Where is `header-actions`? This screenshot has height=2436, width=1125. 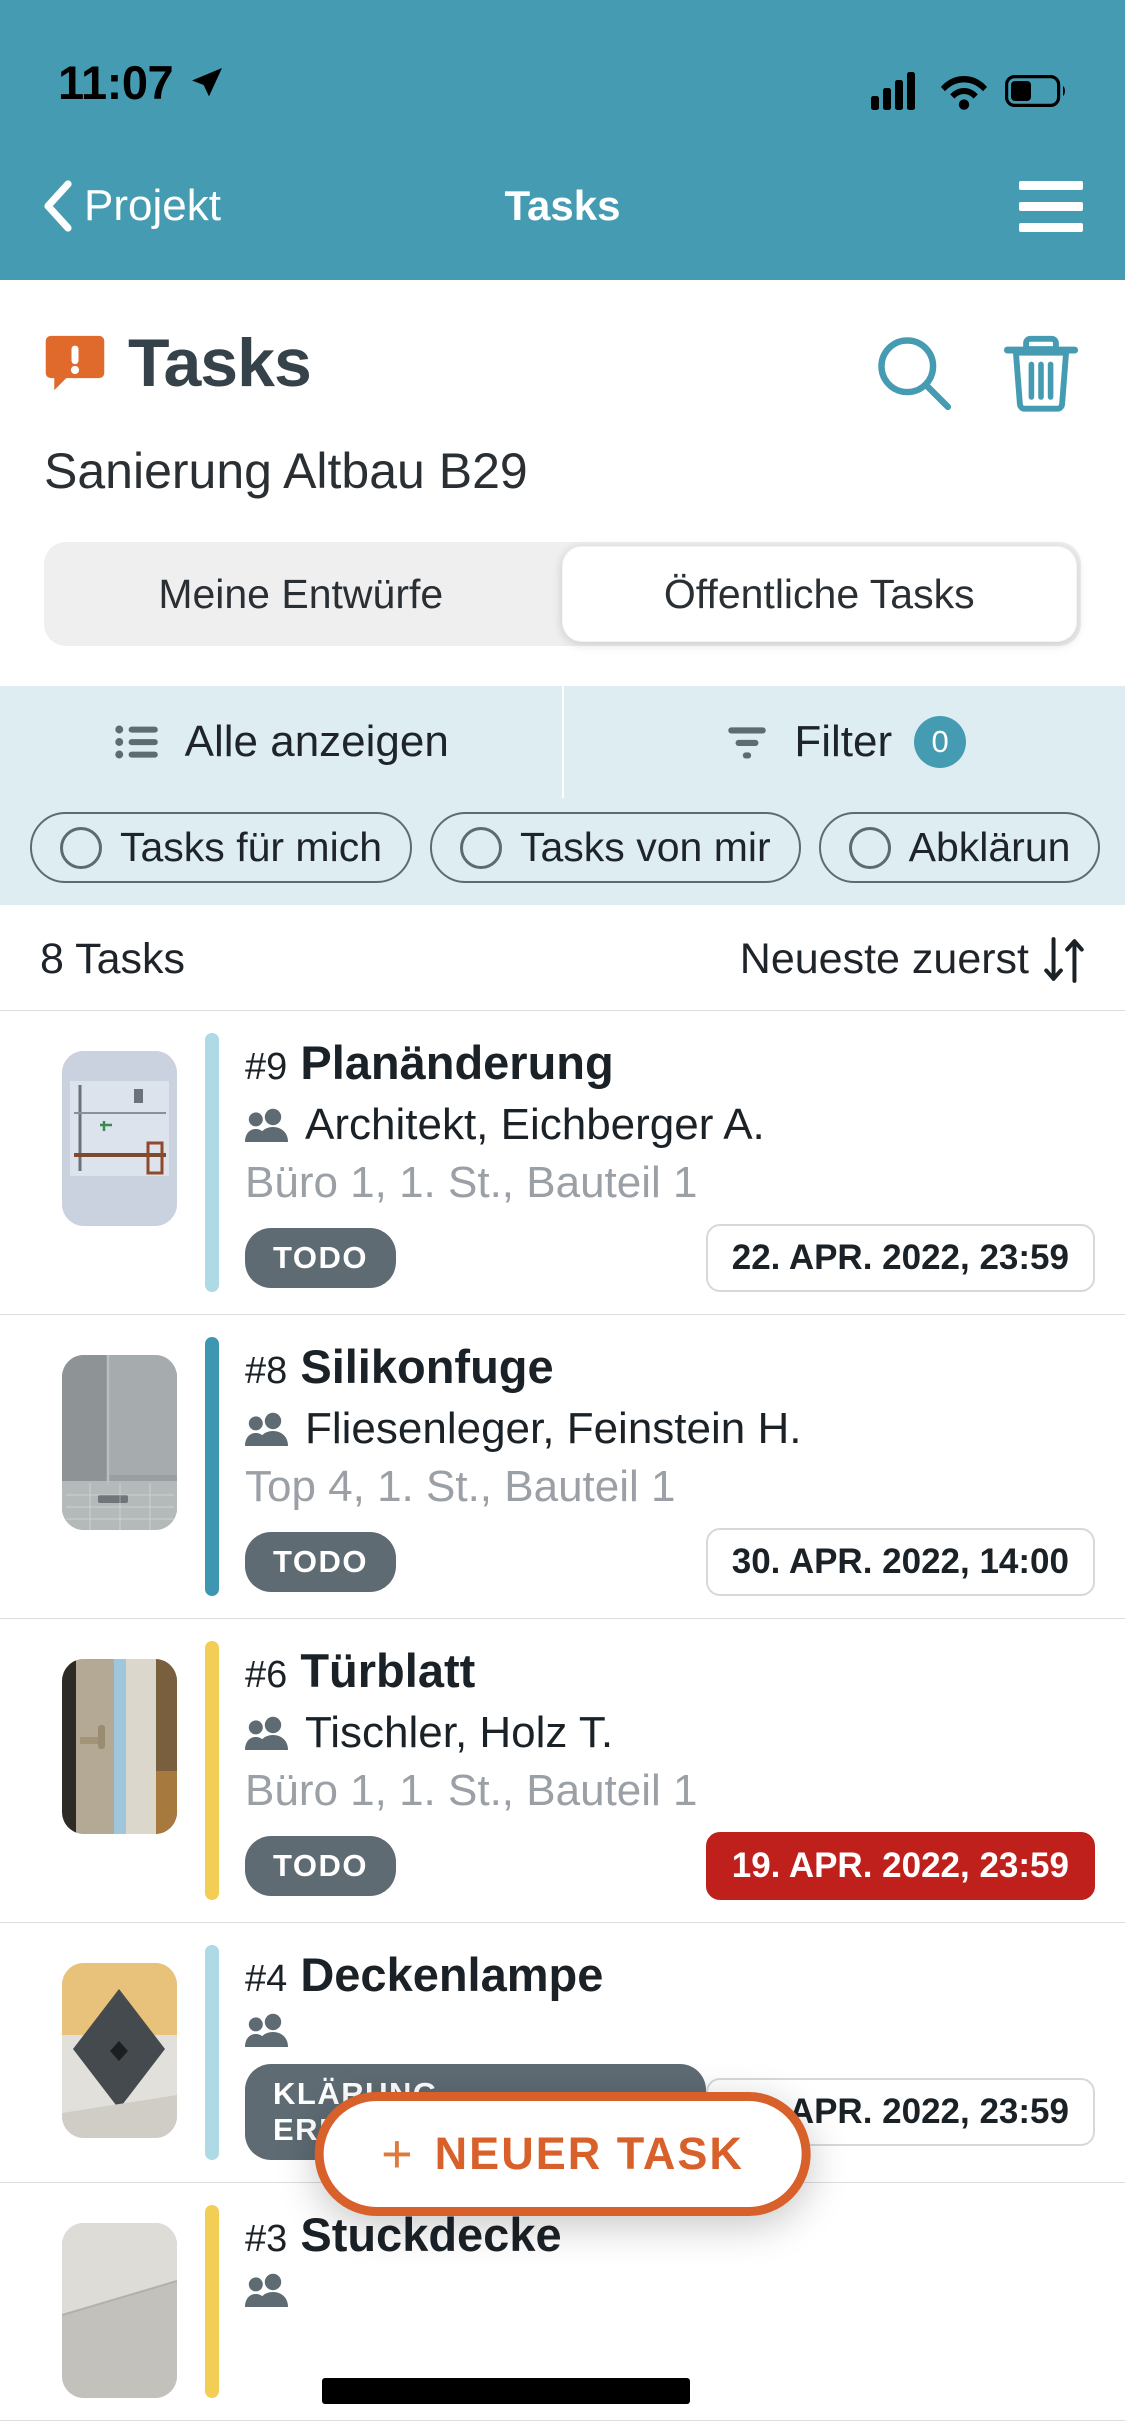 header-actions is located at coordinates (976, 370).